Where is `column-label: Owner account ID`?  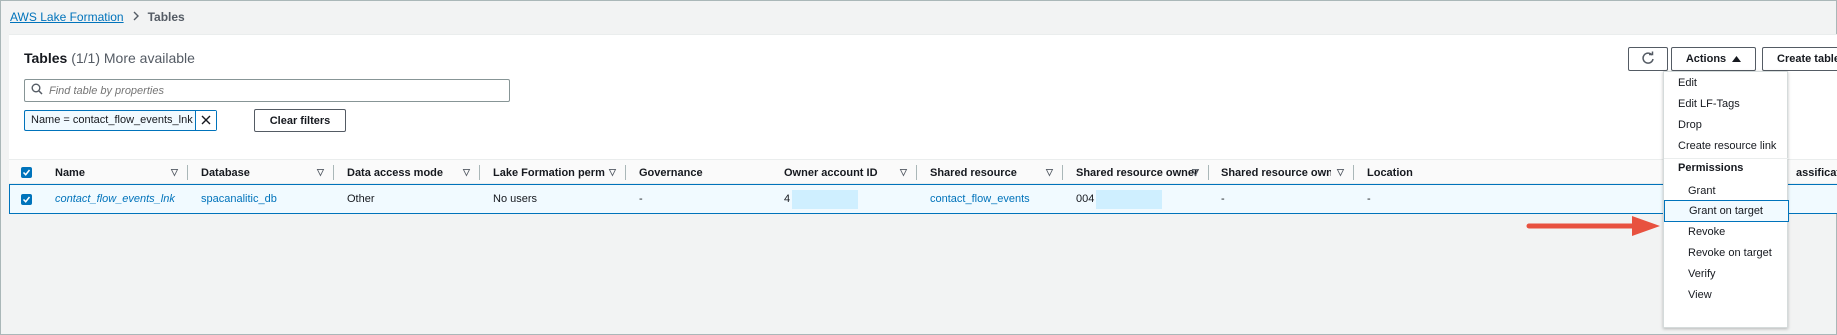 column-label: Owner account ID is located at coordinates (831, 172).